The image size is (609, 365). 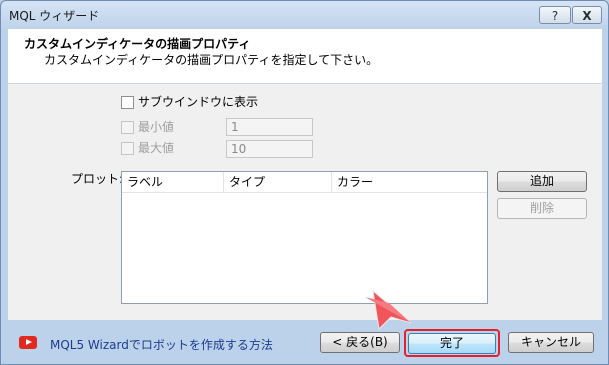 What do you see at coordinates (278, 182) in the screenshot?
I see `column-header-type: タイプ` at bounding box center [278, 182].